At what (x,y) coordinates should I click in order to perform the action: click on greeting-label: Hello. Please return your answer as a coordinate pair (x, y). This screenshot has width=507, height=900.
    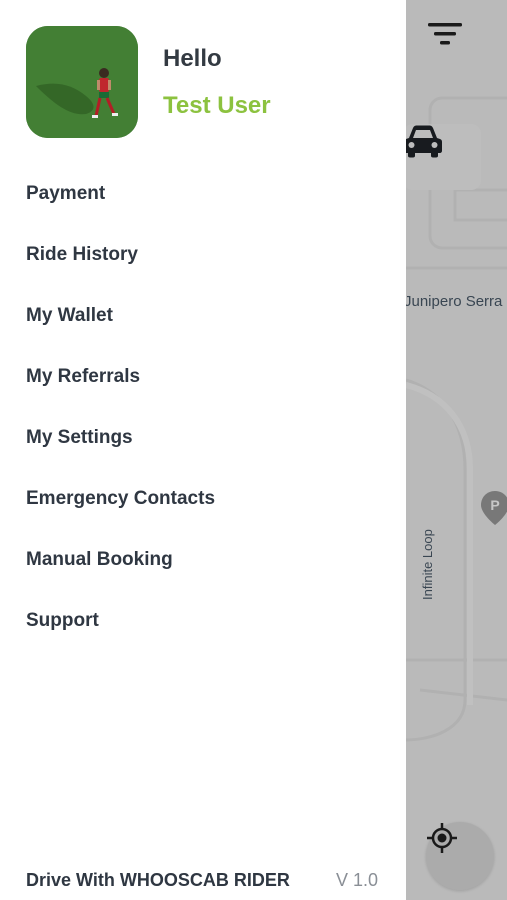
    Looking at the image, I should click on (192, 58).